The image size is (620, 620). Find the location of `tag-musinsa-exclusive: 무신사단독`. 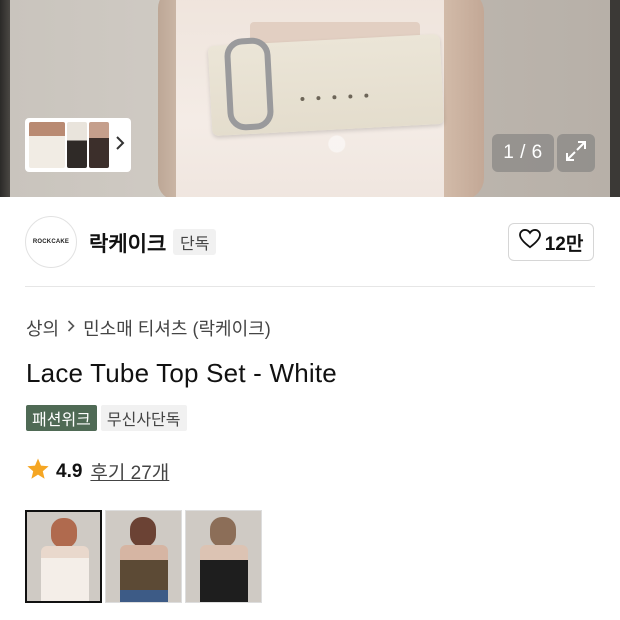

tag-musinsa-exclusive: 무신사단독 is located at coordinates (143, 418).